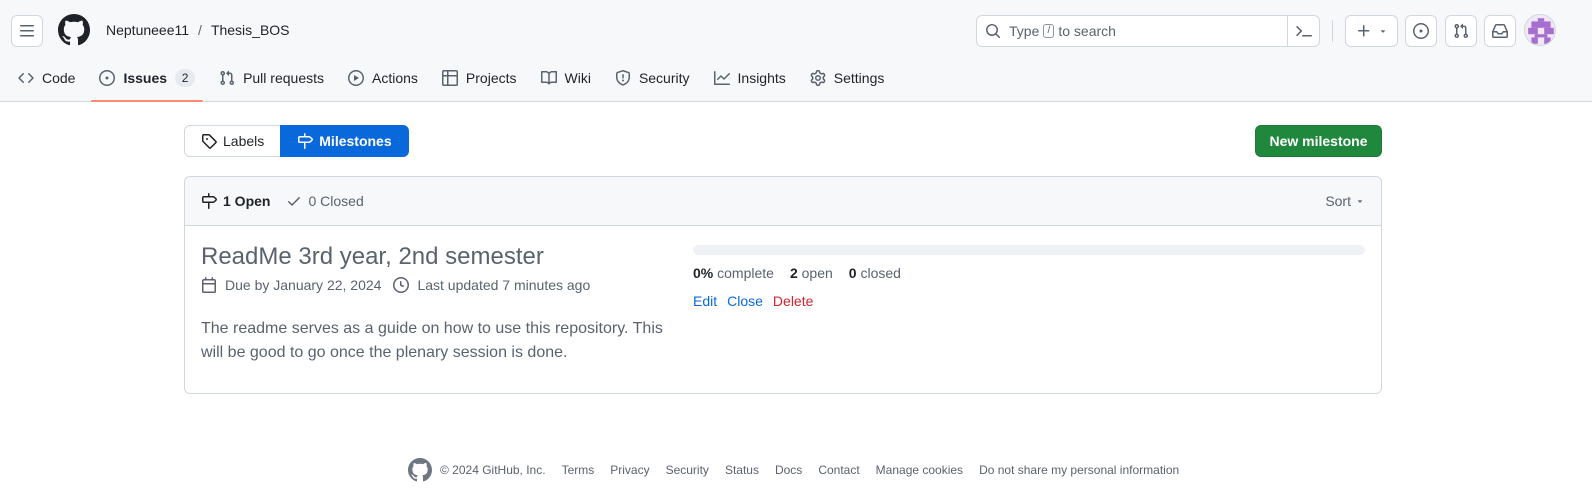 The height and width of the screenshot is (493, 1592). What do you see at coordinates (185, 78) in the screenshot?
I see `issues-count-badge: 2` at bounding box center [185, 78].